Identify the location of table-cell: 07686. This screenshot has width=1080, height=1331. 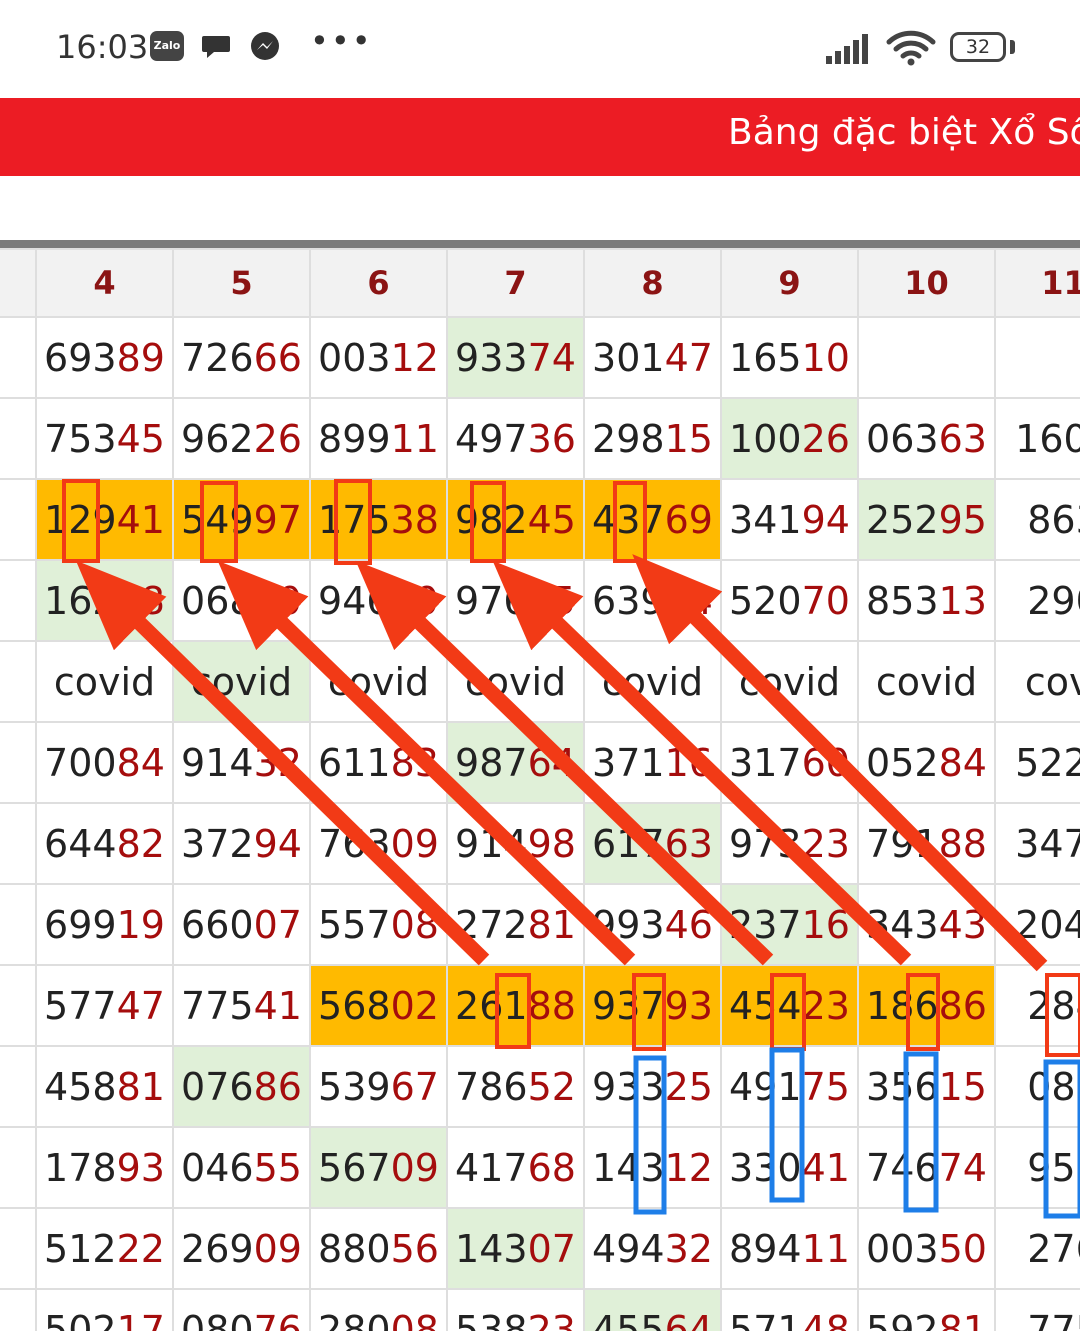
(241, 1086).